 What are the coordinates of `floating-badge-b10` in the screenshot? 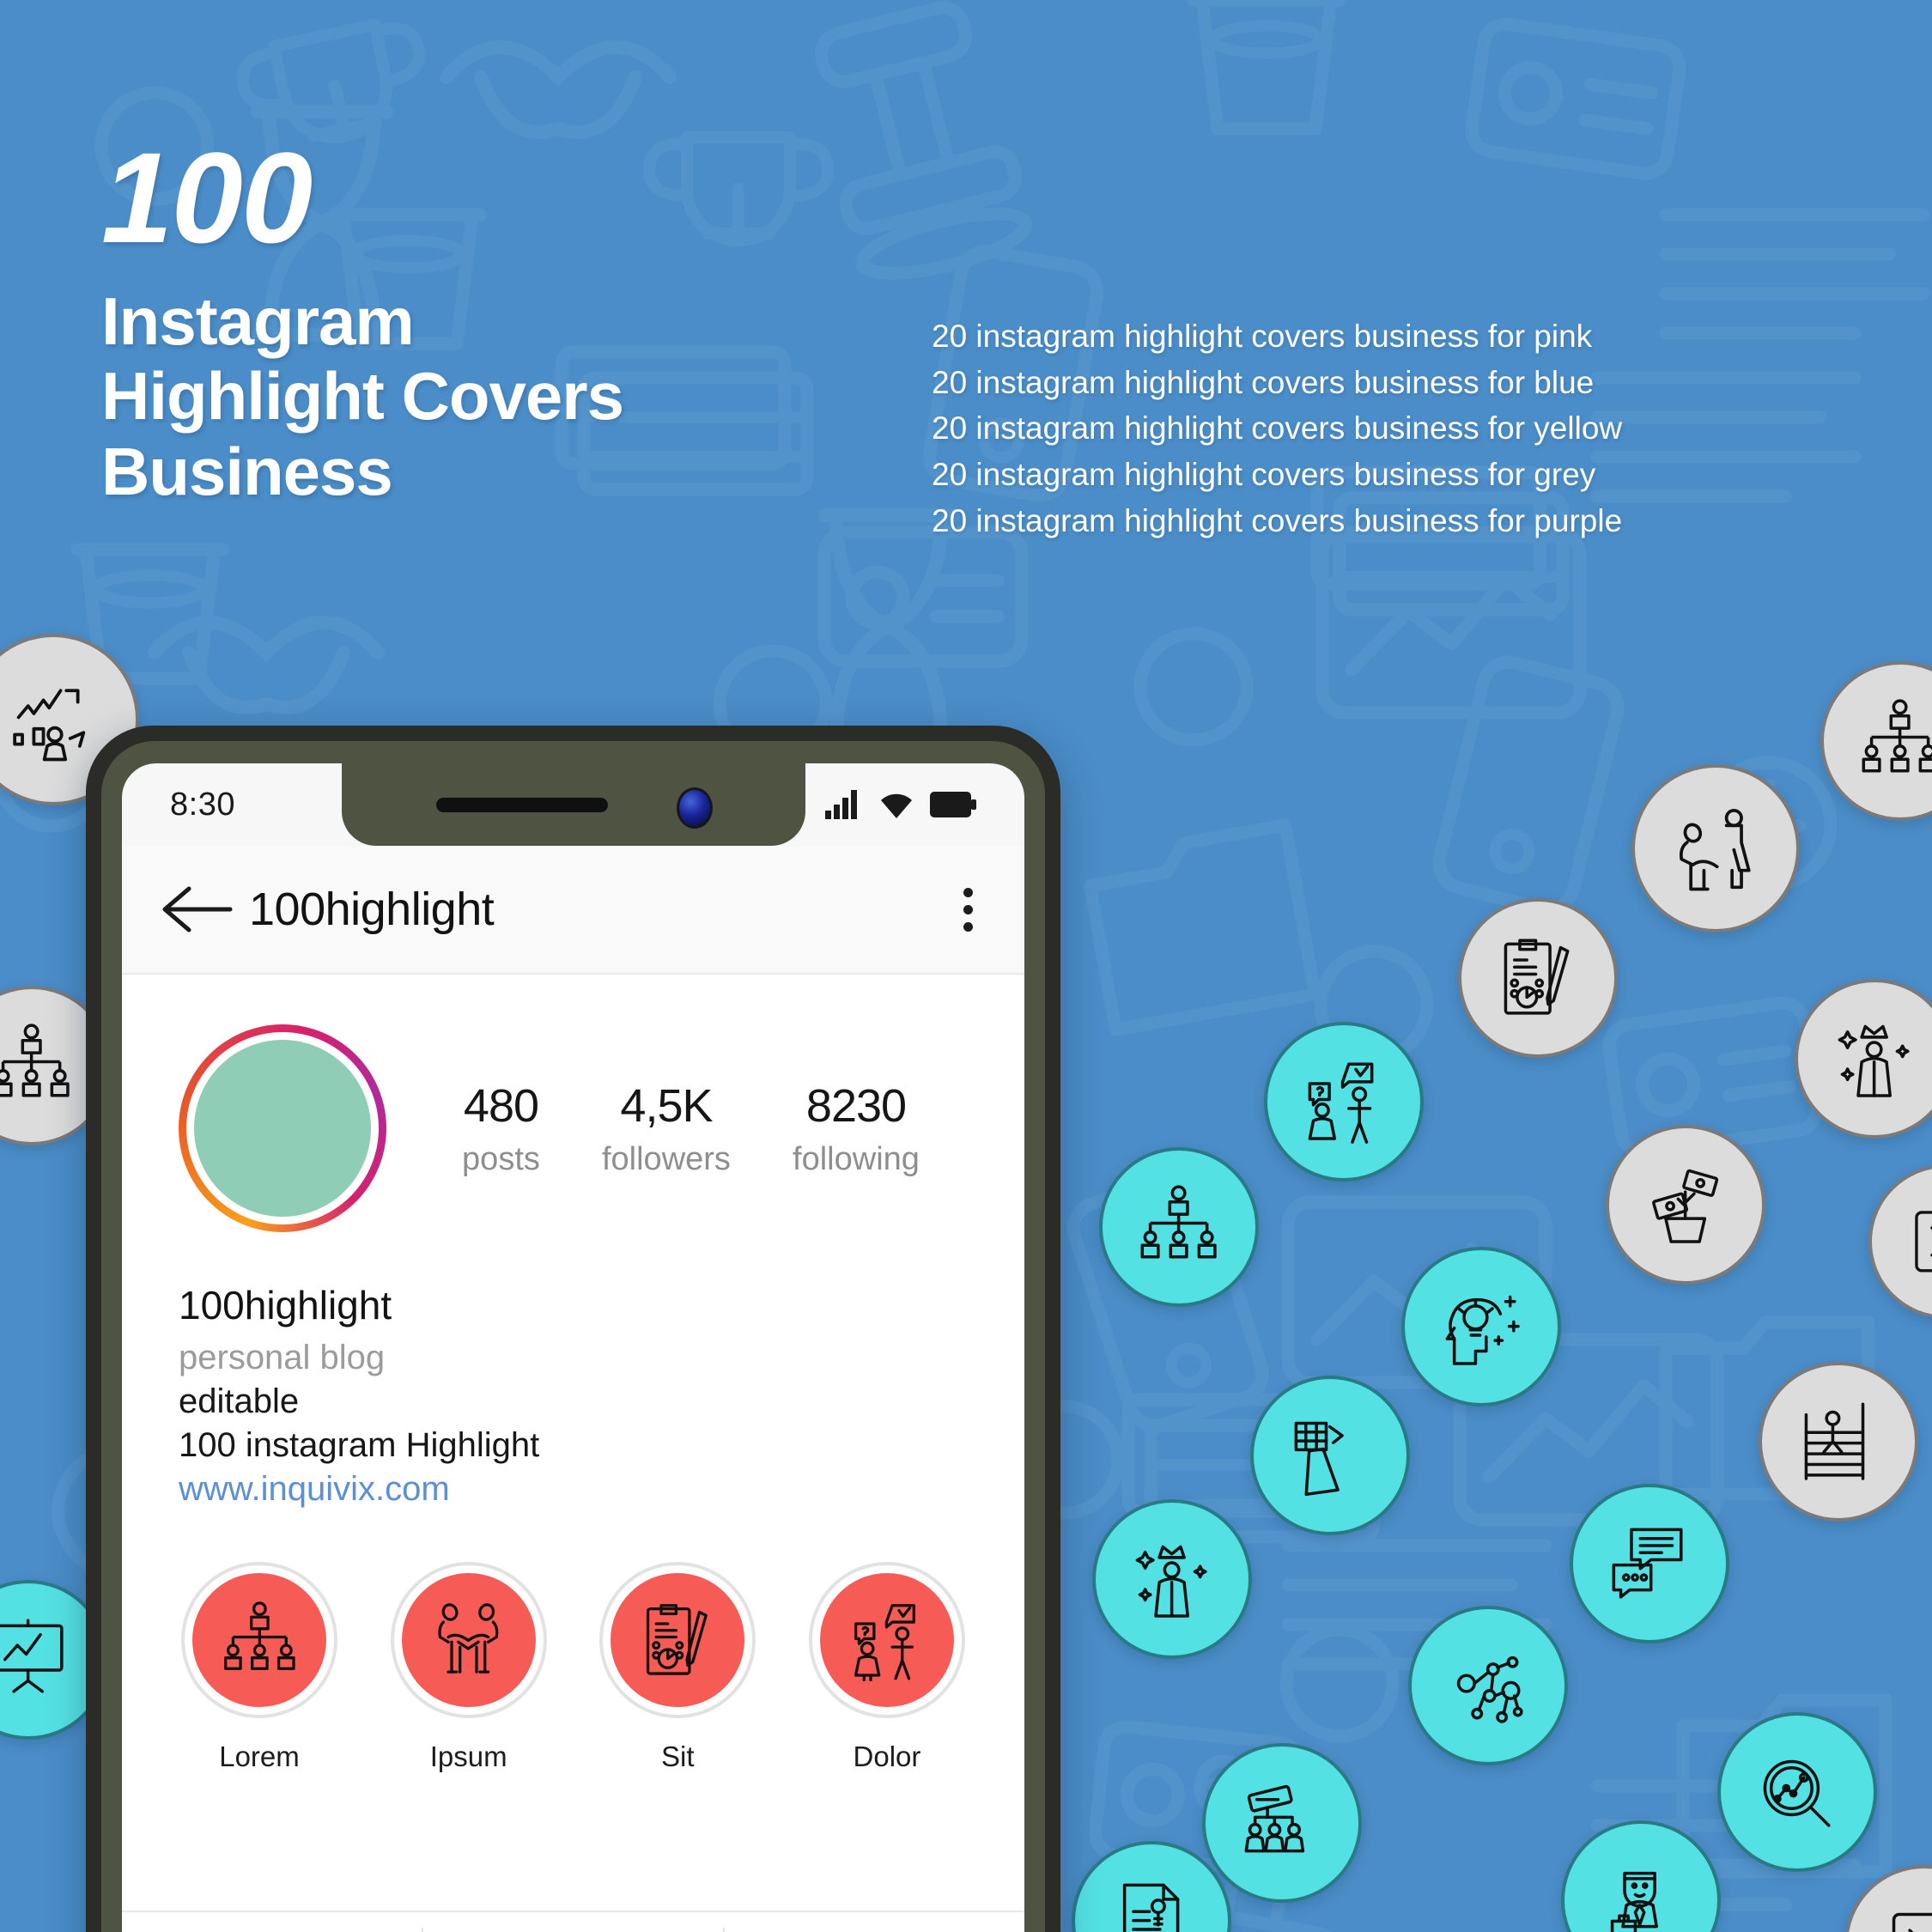 It's located at (1686, 1205).